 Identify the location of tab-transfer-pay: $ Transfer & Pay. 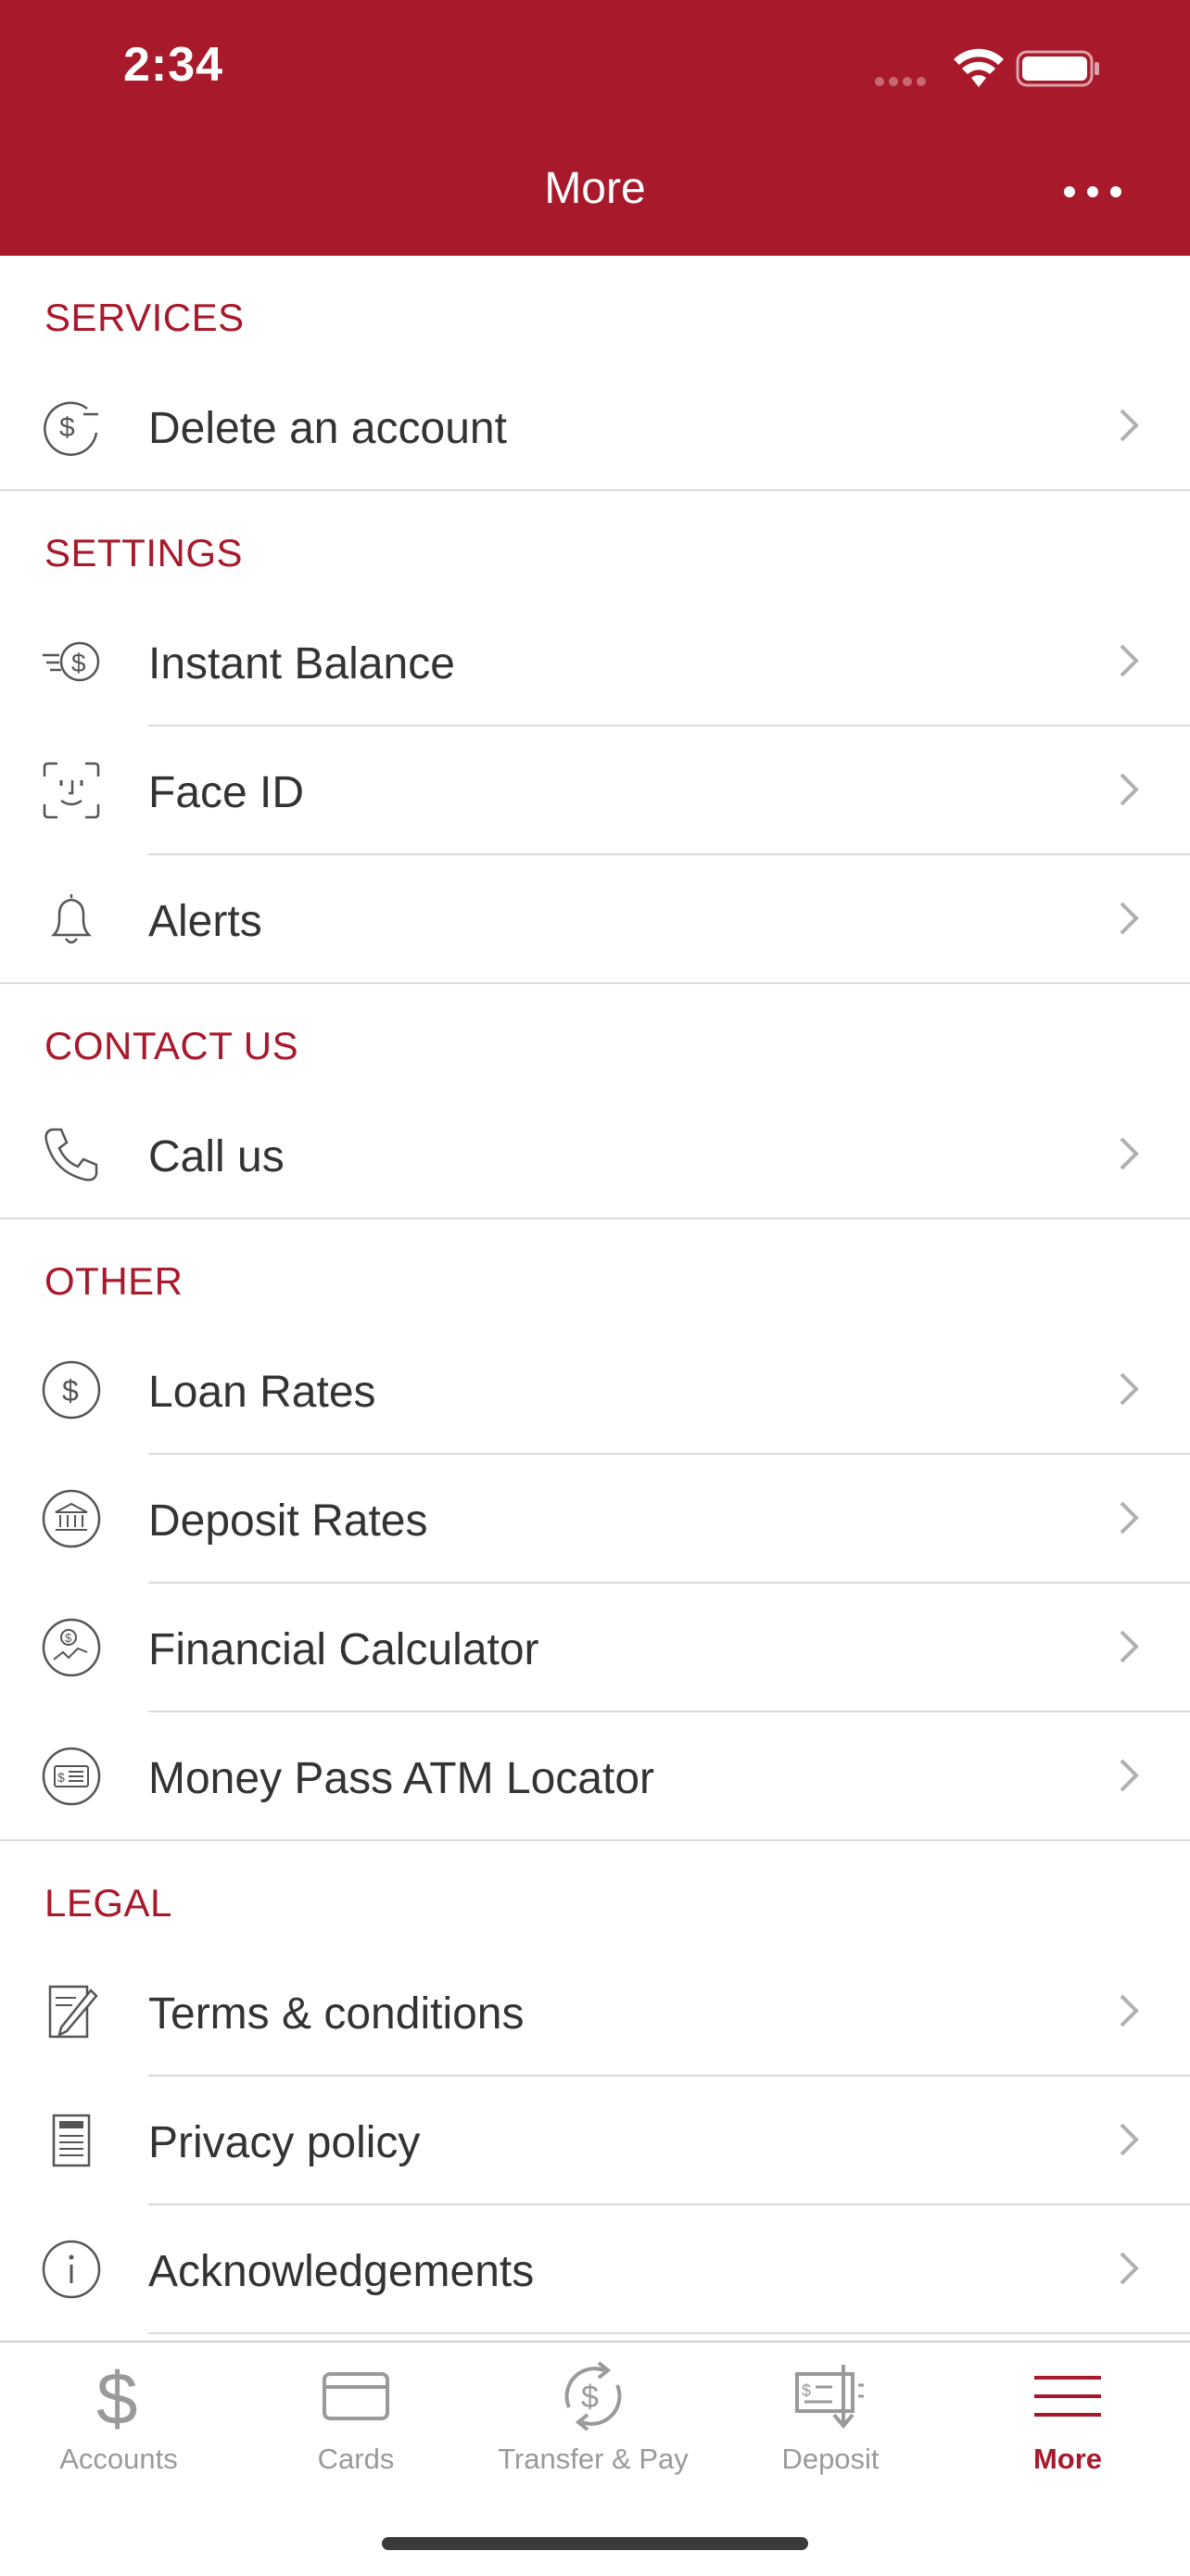
(593, 2421).